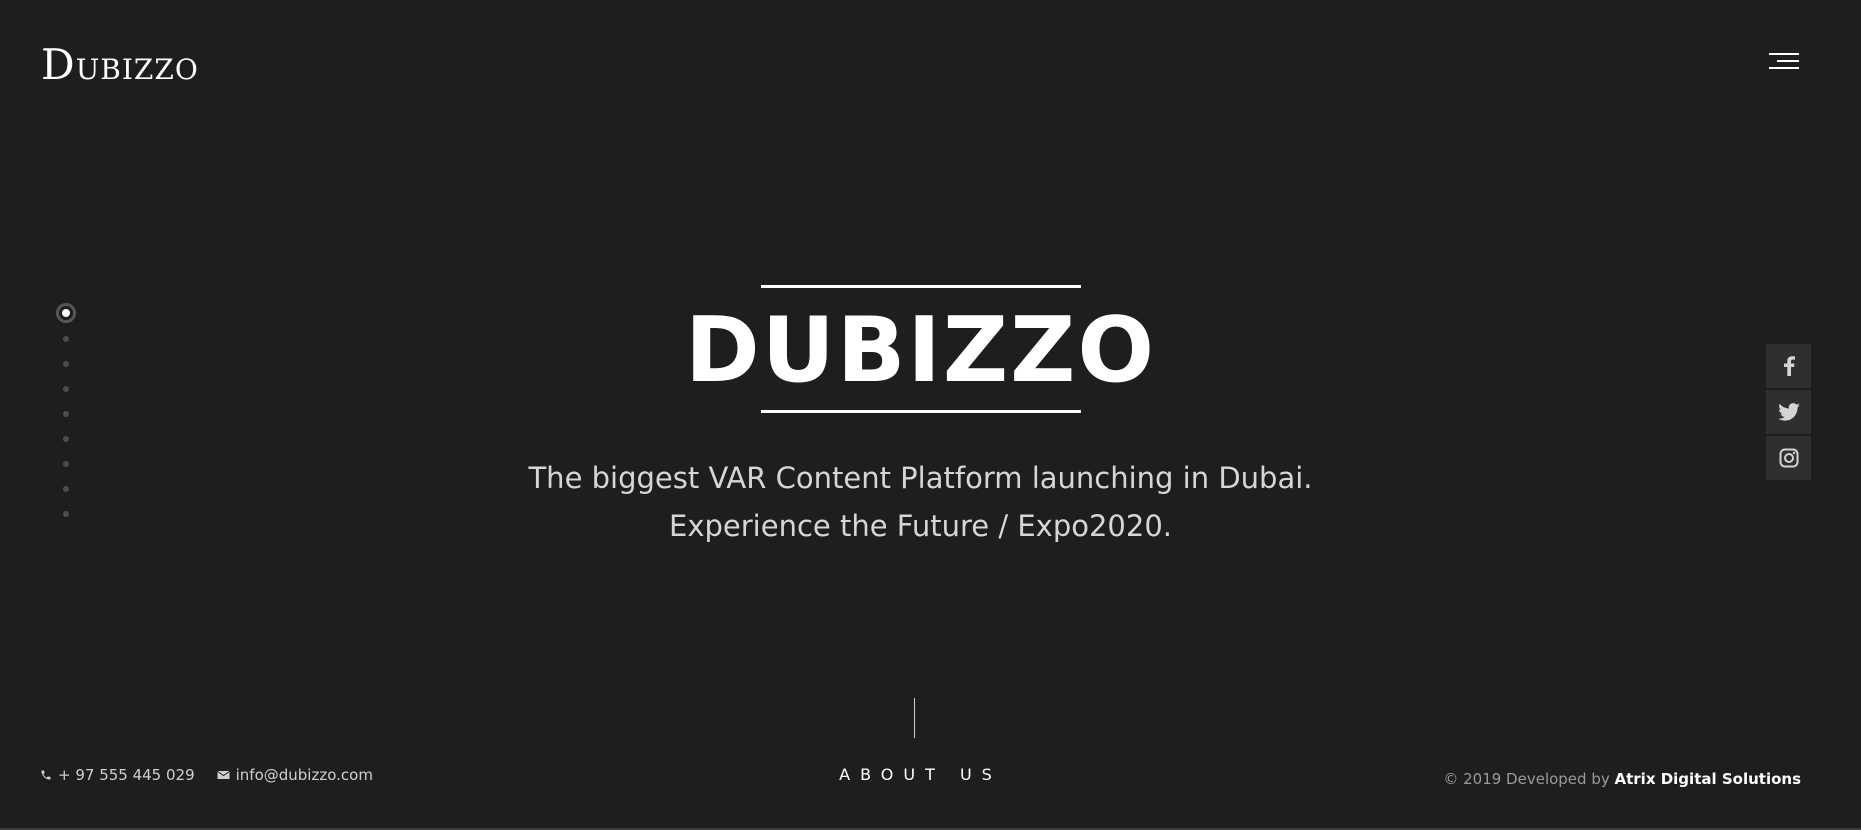  I want to click on hamburger-menu-icon, so click(1786, 64).